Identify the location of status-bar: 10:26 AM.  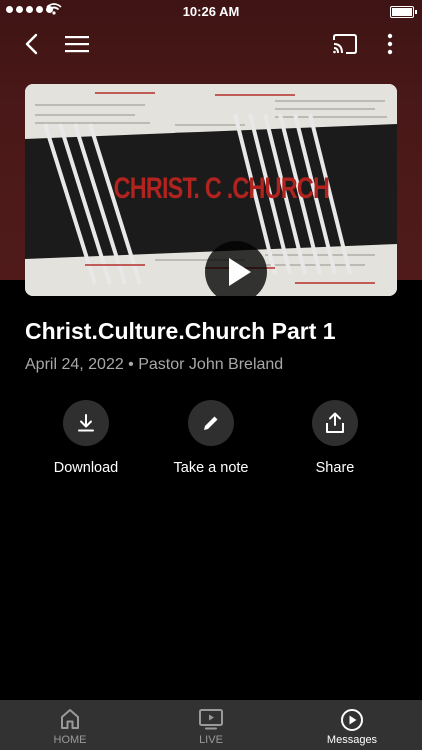
(211, 11).